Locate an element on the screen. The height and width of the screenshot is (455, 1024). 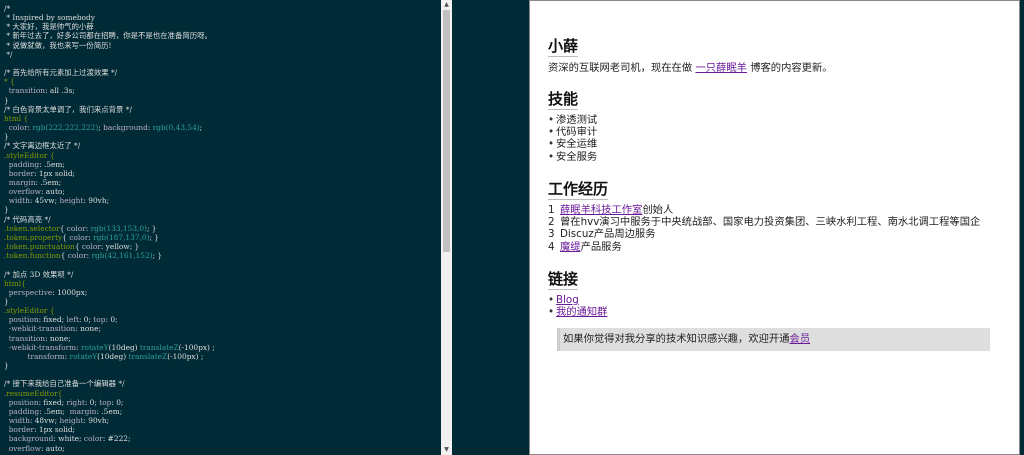
code-line: transition: all .3s; is located at coordinates (222, 90).